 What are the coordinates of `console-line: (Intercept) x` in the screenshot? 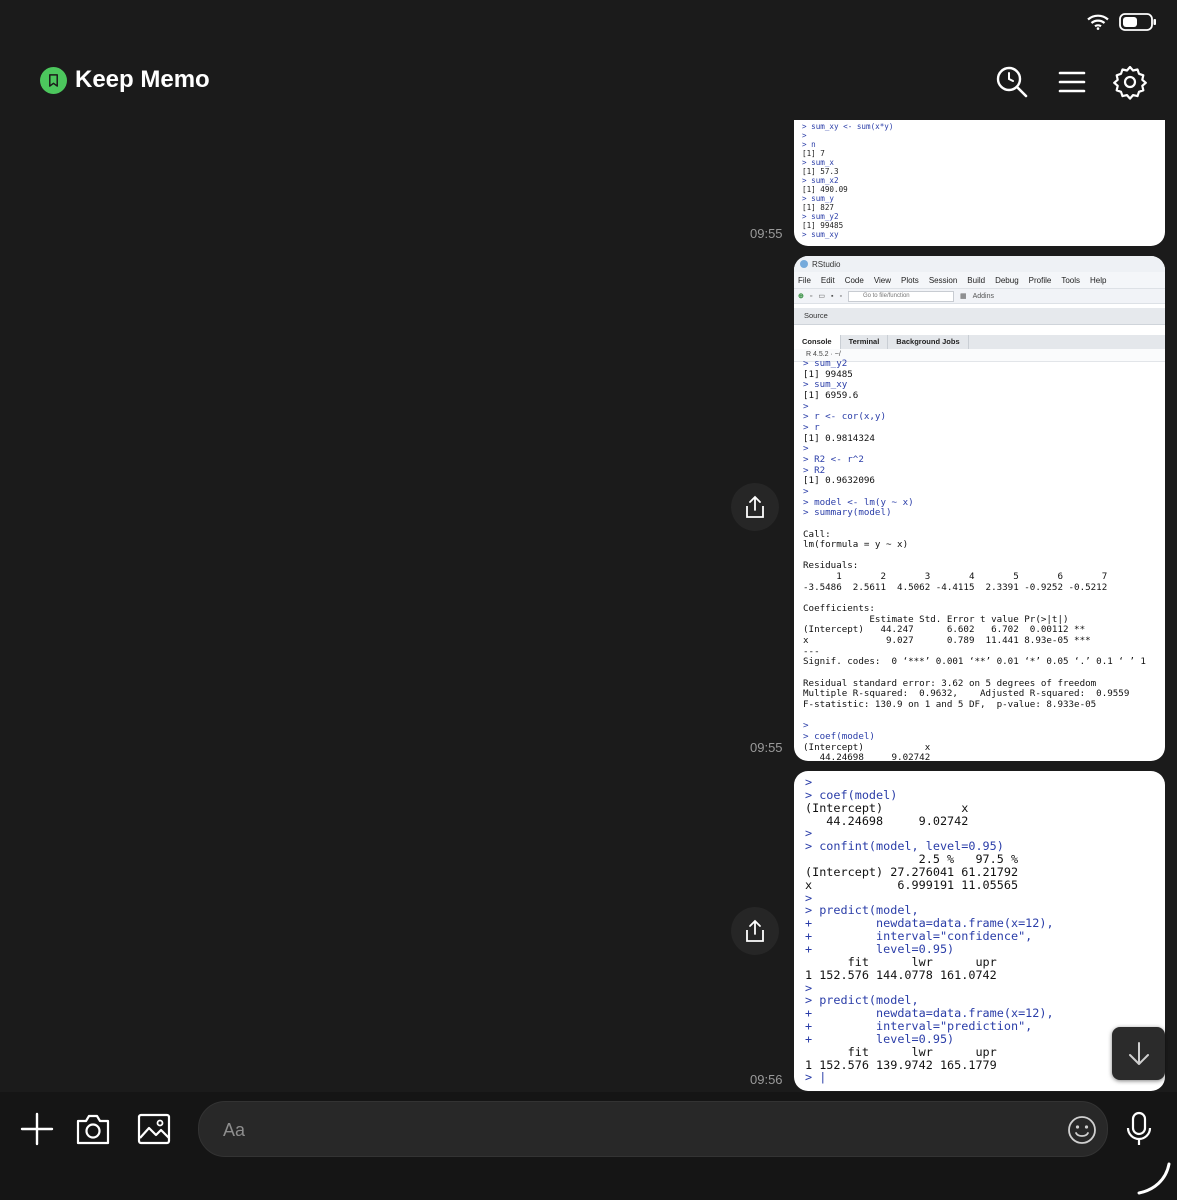 It's located at (887, 807).